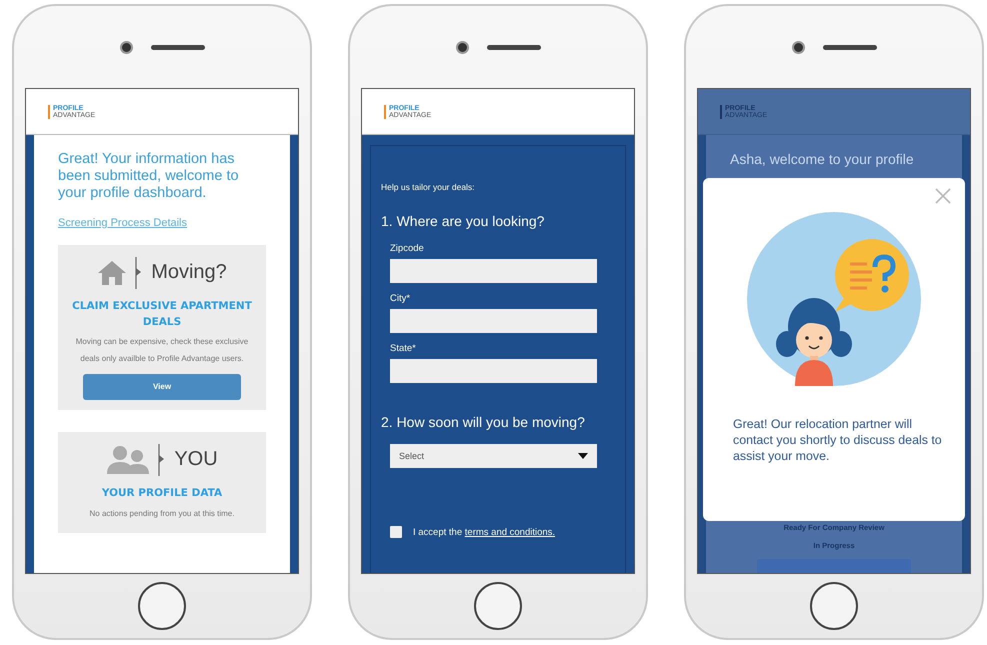 Image resolution: width=987 pixels, height=645 pixels. Describe the element at coordinates (162, 314) in the screenshot. I see `card-subtitle: CLAIM EXCLUSIVE APARTMENT DEALS` at that location.